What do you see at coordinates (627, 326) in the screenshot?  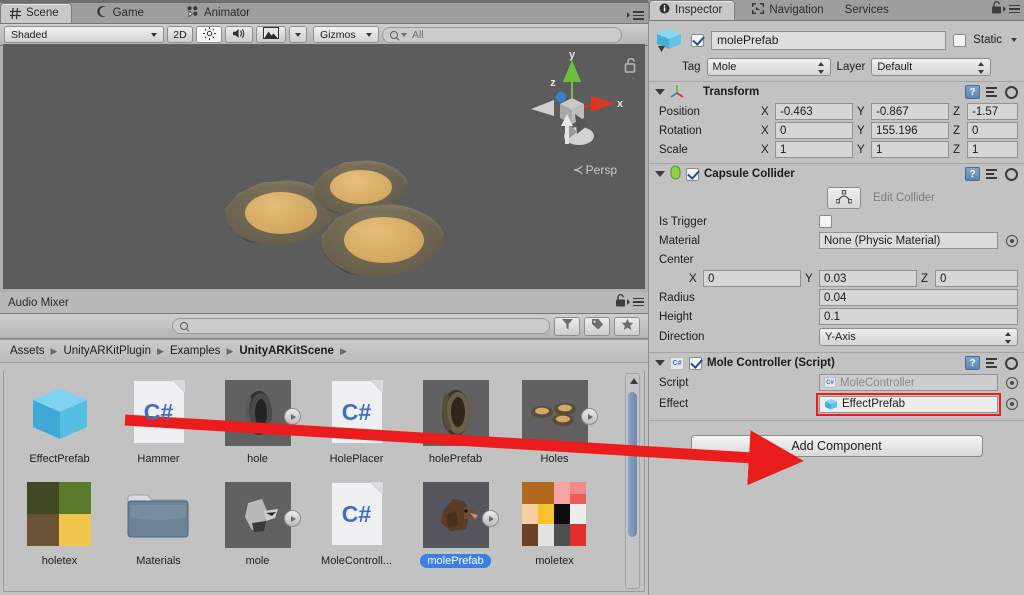 I see `favorites-button` at bounding box center [627, 326].